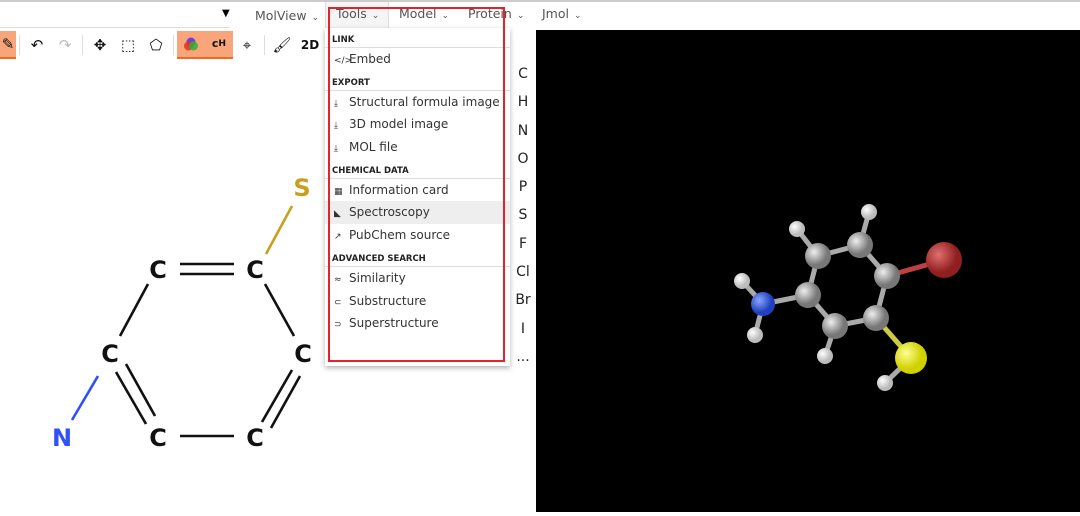  Describe the element at coordinates (115, 16) in the screenshot. I see `search-input` at that location.